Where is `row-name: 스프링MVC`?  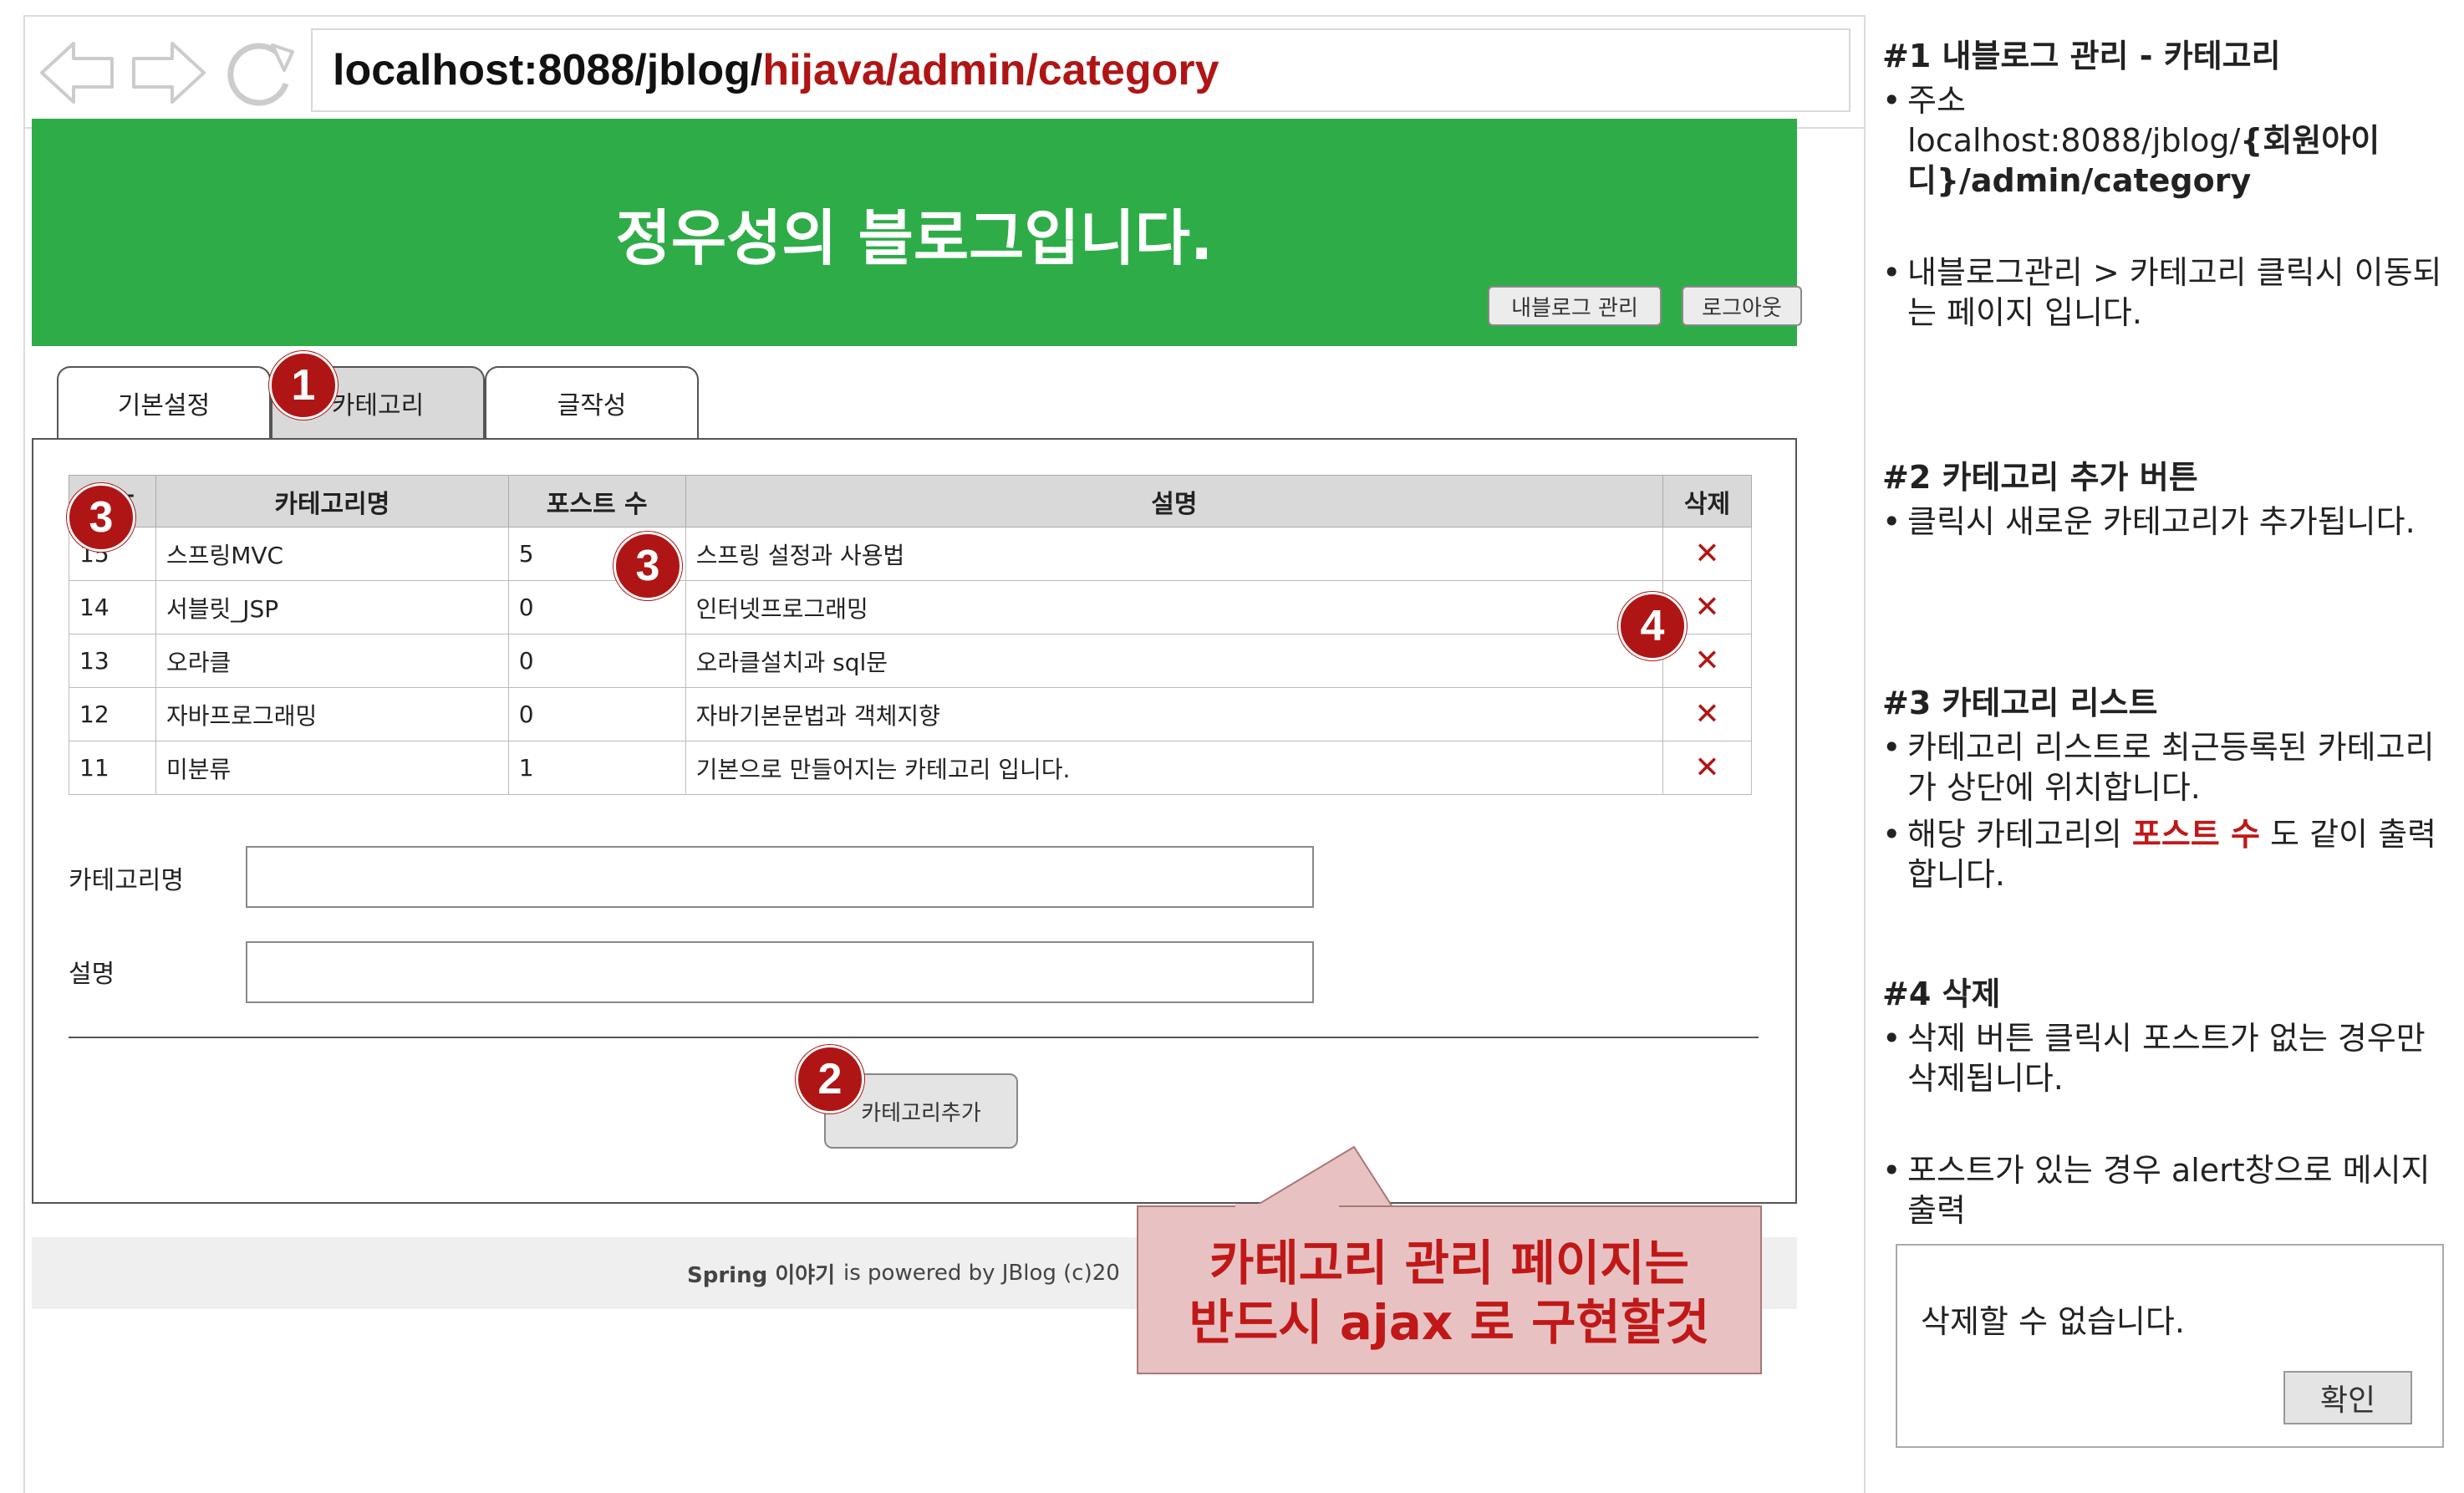
row-name: 스프링MVC is located at coordinates (332, 554).